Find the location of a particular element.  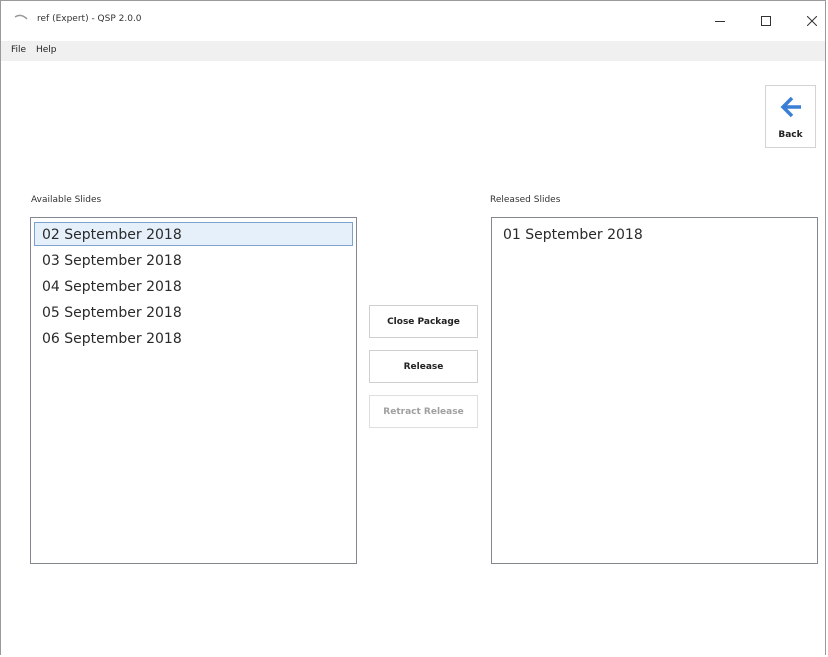

minimize-button is located at coordinates (720, 21).